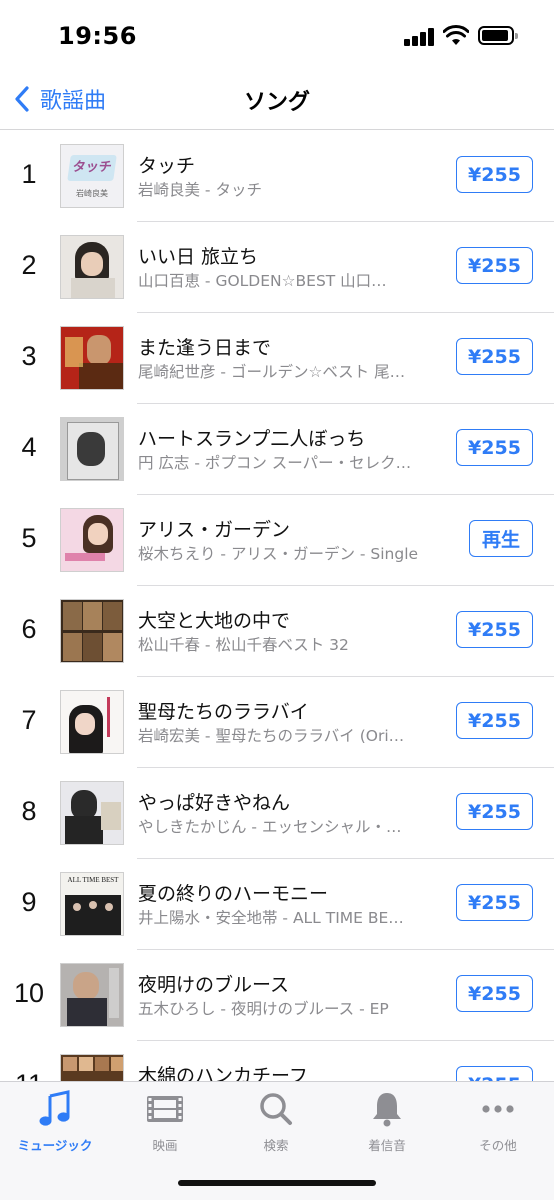 The width and height of the screenshot is (554, 1200). I want to click on rank-number: 10, so click(29, 993).